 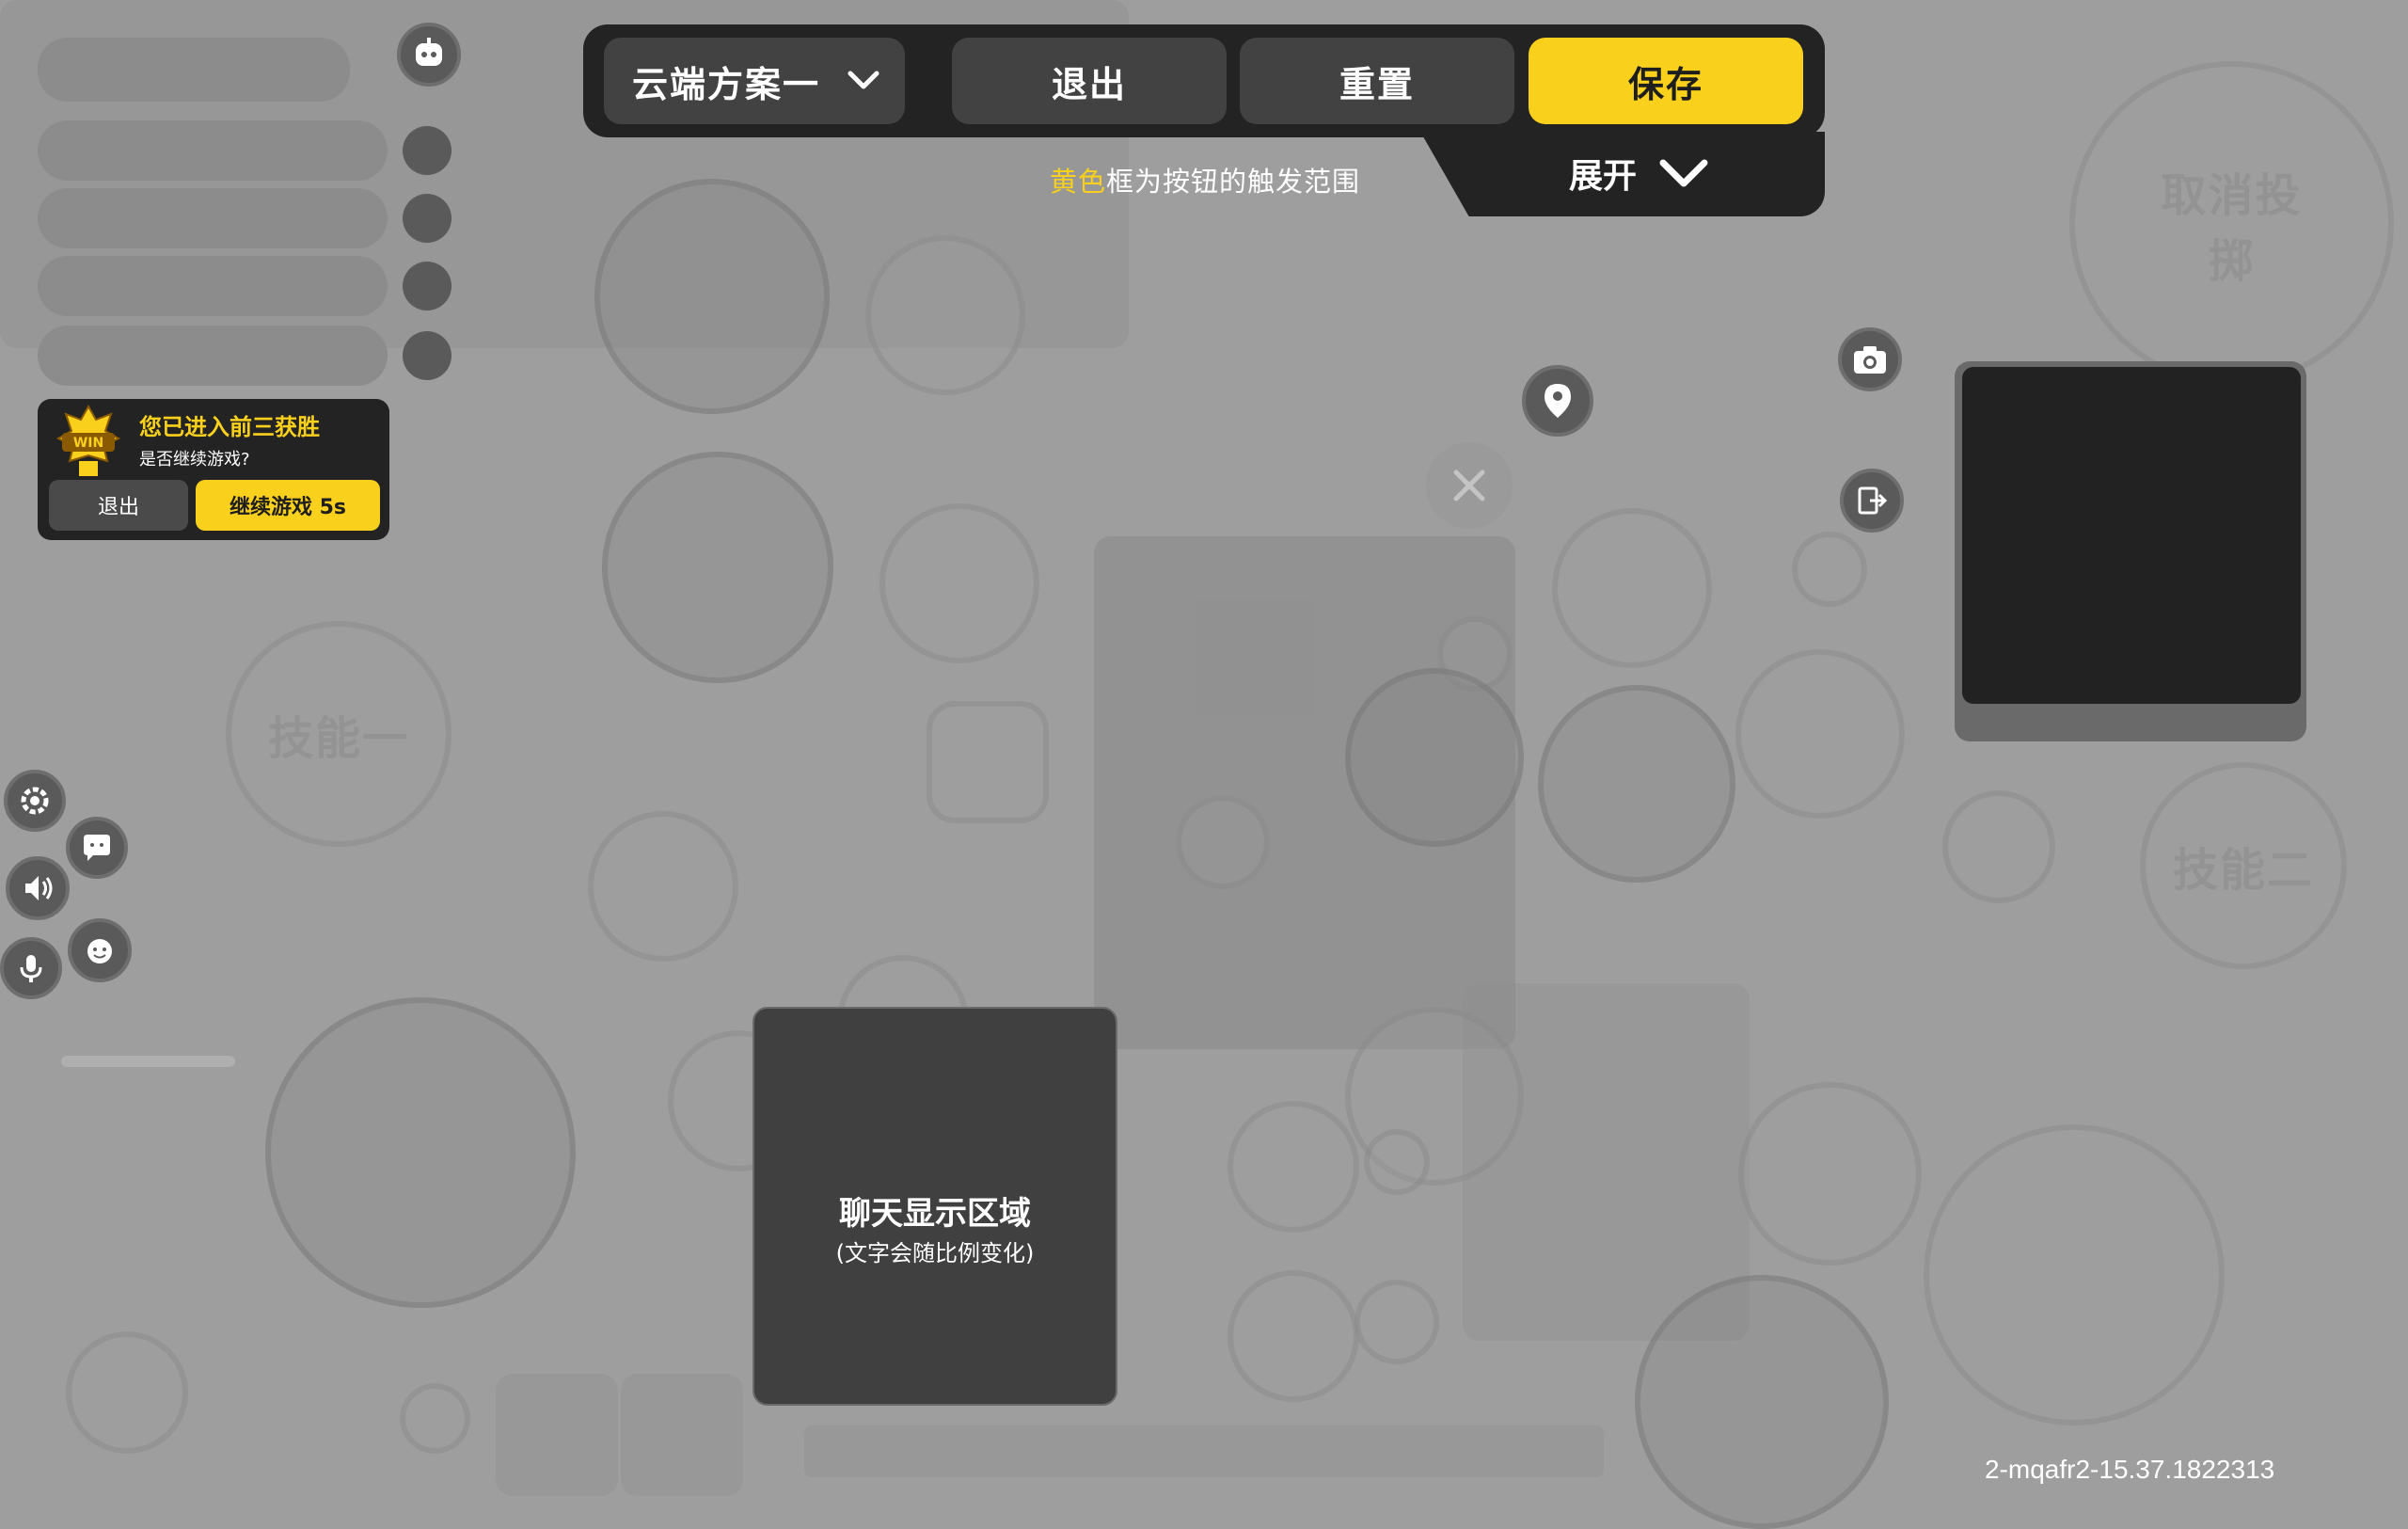 I want to click on location-pin-icon, so click(x=1558, y=401).